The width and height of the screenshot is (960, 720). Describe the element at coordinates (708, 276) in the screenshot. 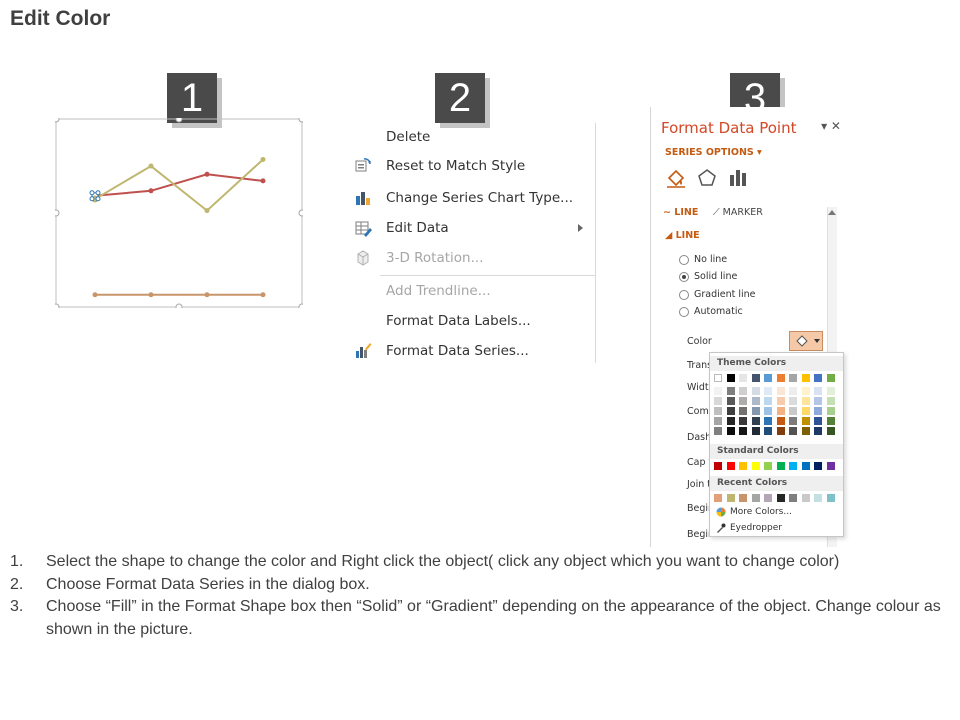

I see `radio-solid-line: Solid line` at that location.